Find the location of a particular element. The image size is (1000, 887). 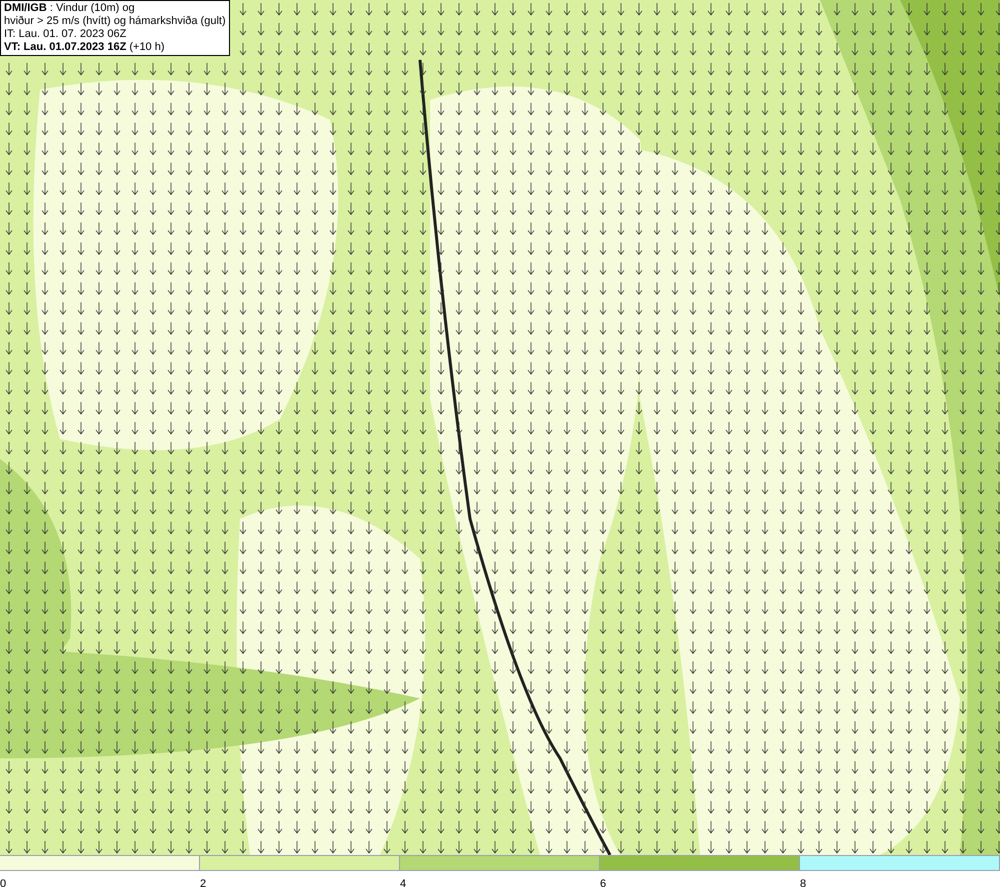

legend-tick-label: 6 is located at coordinates (603, 882).